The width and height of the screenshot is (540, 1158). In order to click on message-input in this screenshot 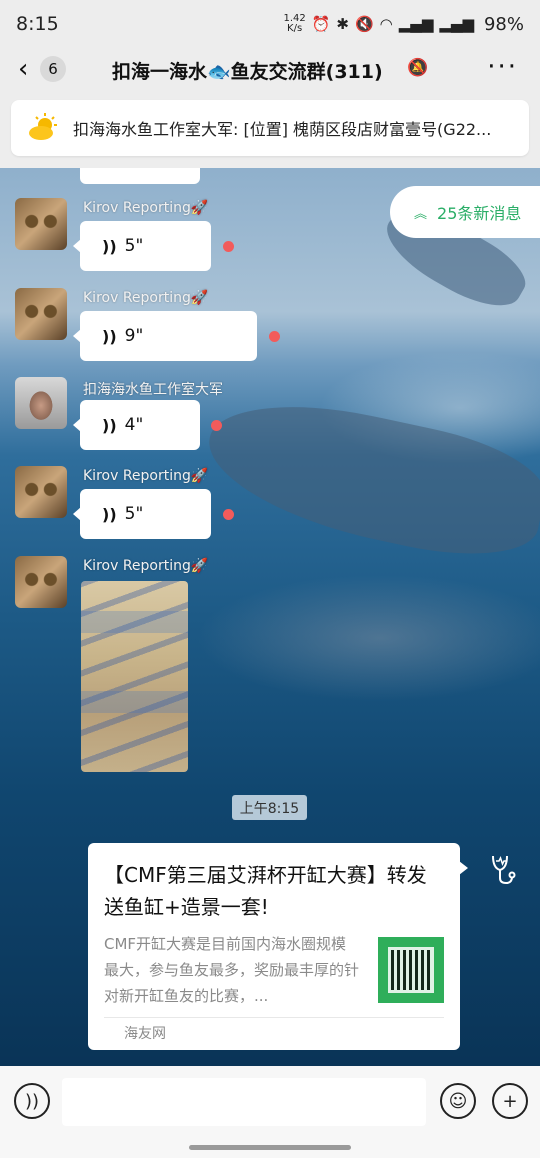, I will do `click(244, 1102)`.